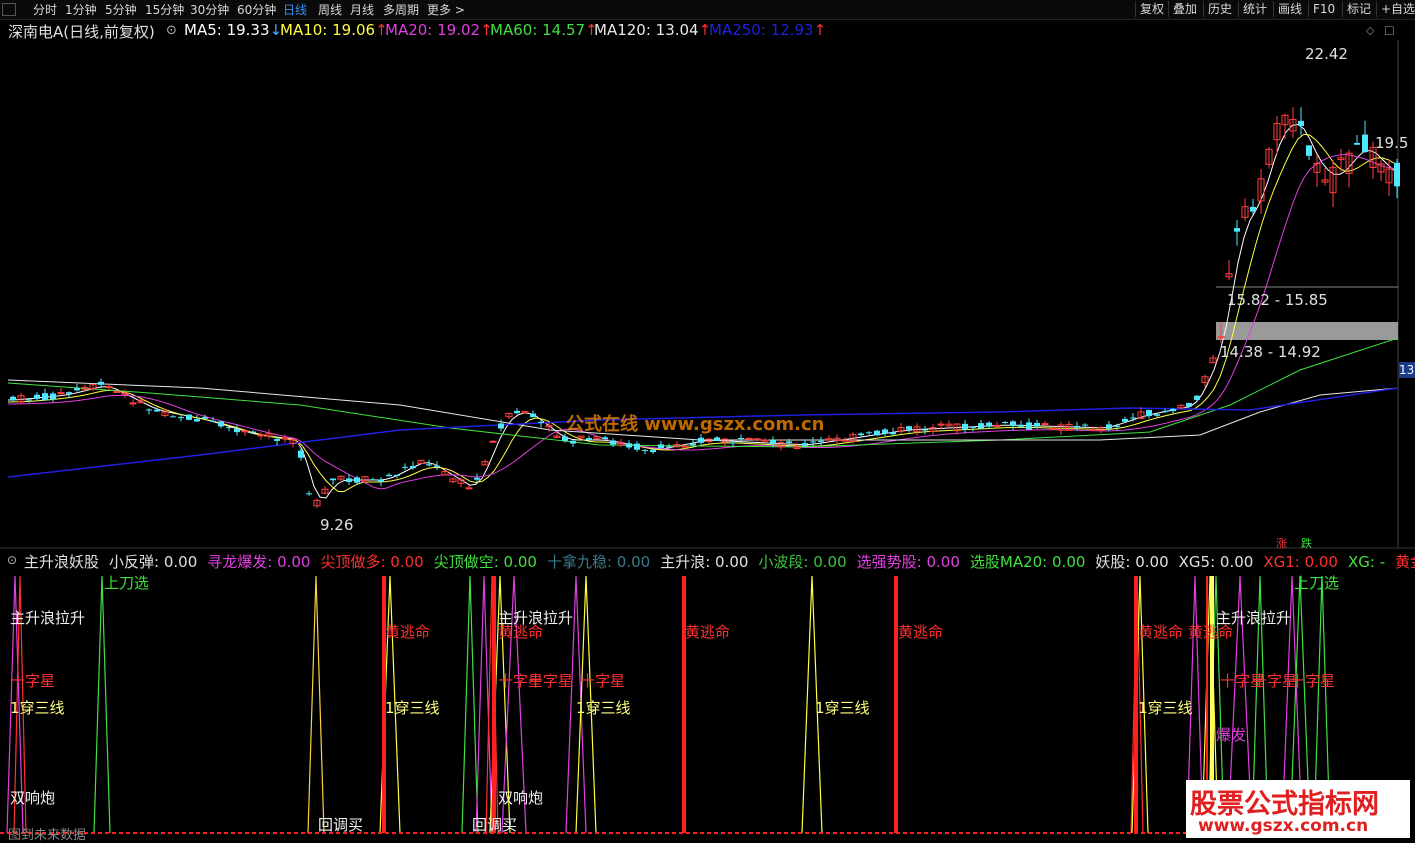 The height and width of the screenshot is (843, 1415). What do you see at coordinates (127, 583) in the screenshot?
I see `knife-label: 上刀选` at bounding box center [127, 583].